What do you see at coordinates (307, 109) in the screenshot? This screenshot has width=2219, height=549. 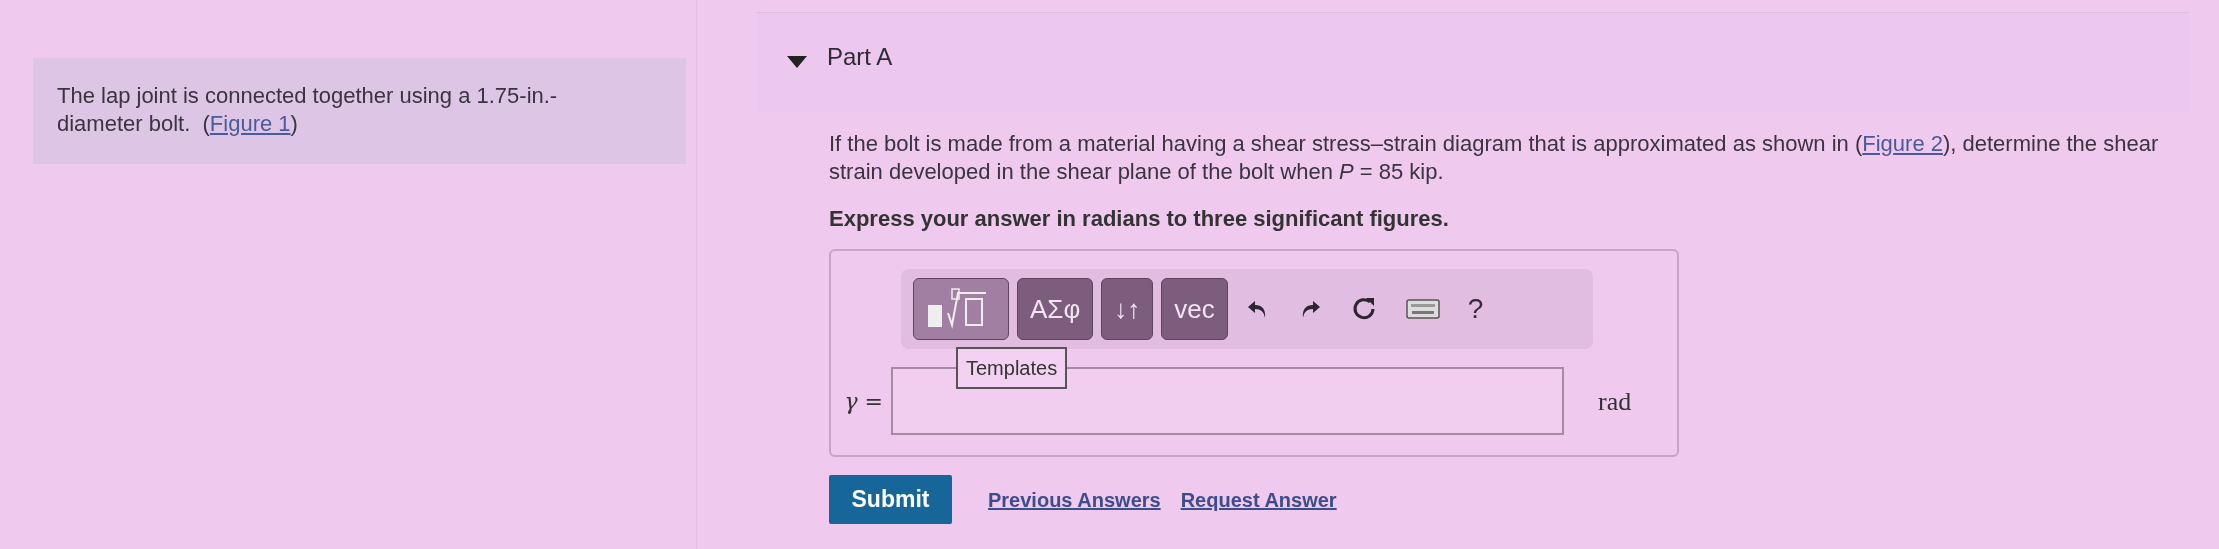 I see `intro-text: The lap joint is connected together using a 1.75-in.-diameter bolt. (Figure 1)` at bounding box center [307, 109].